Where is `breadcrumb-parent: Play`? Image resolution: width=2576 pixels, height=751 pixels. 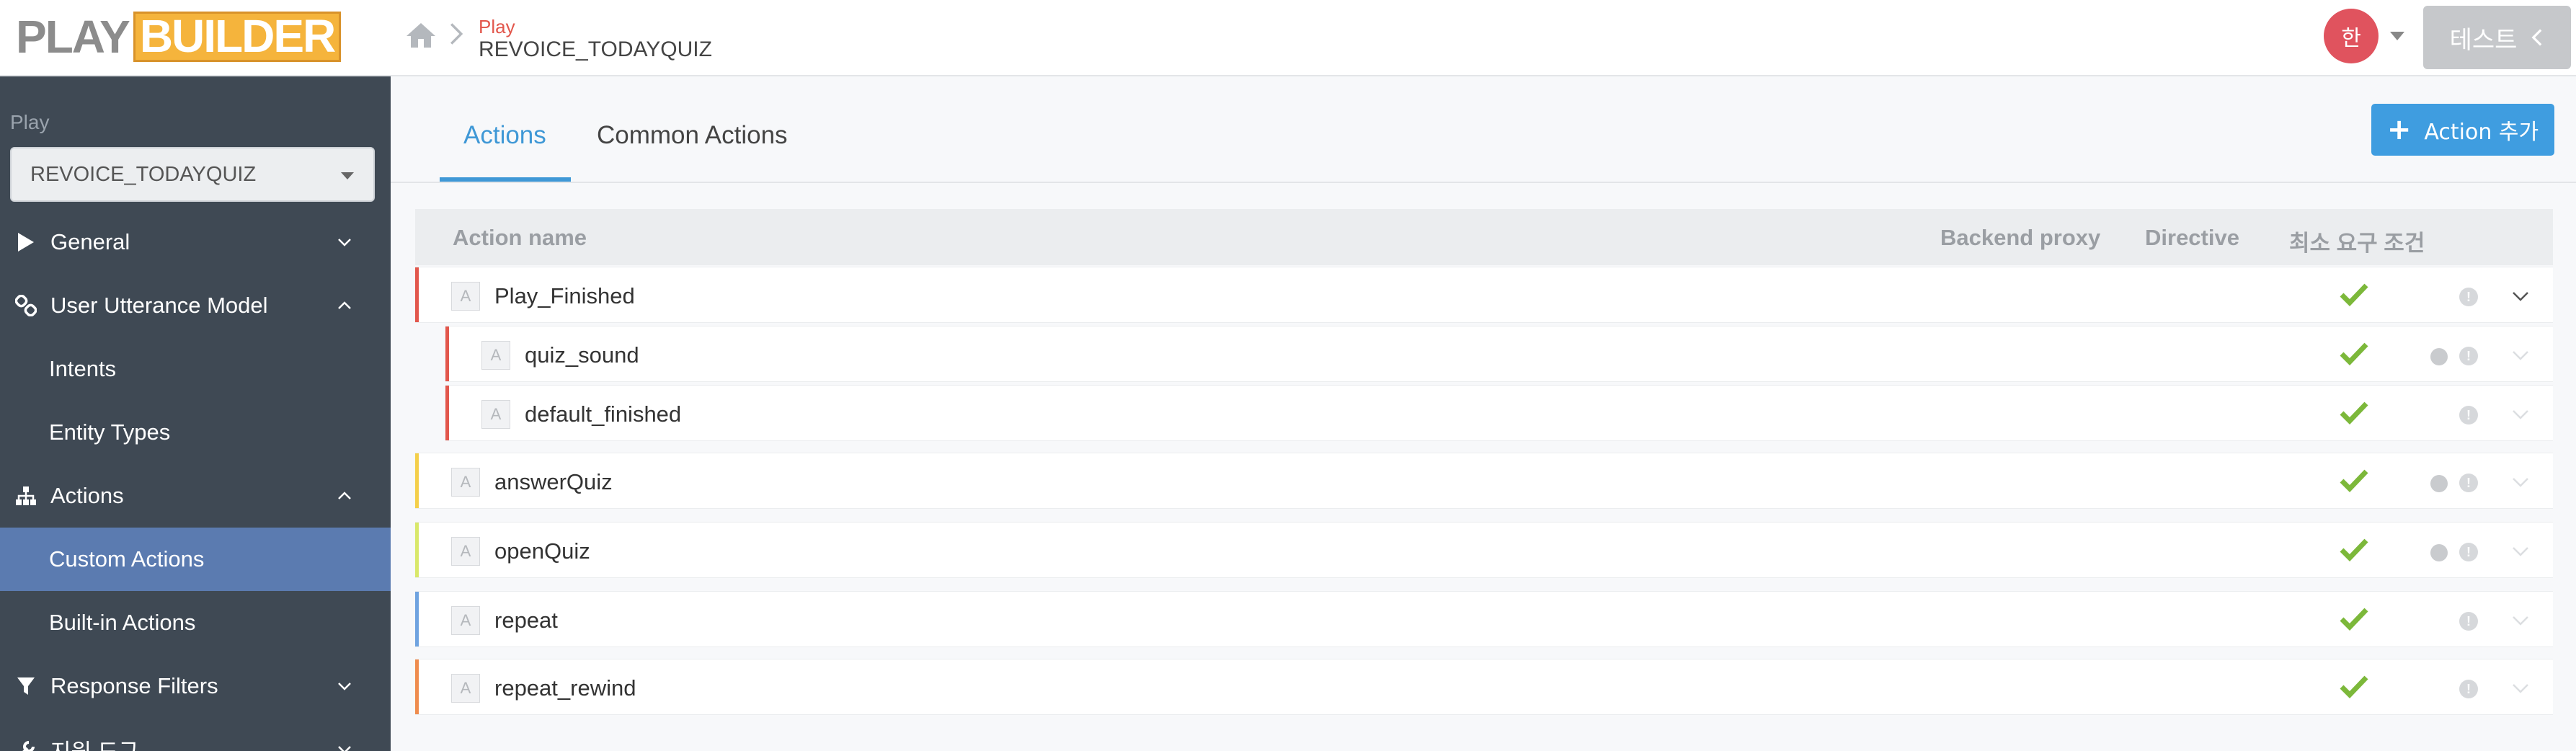 breadcrumb-parent: Play is located at coordinates (497, 27).